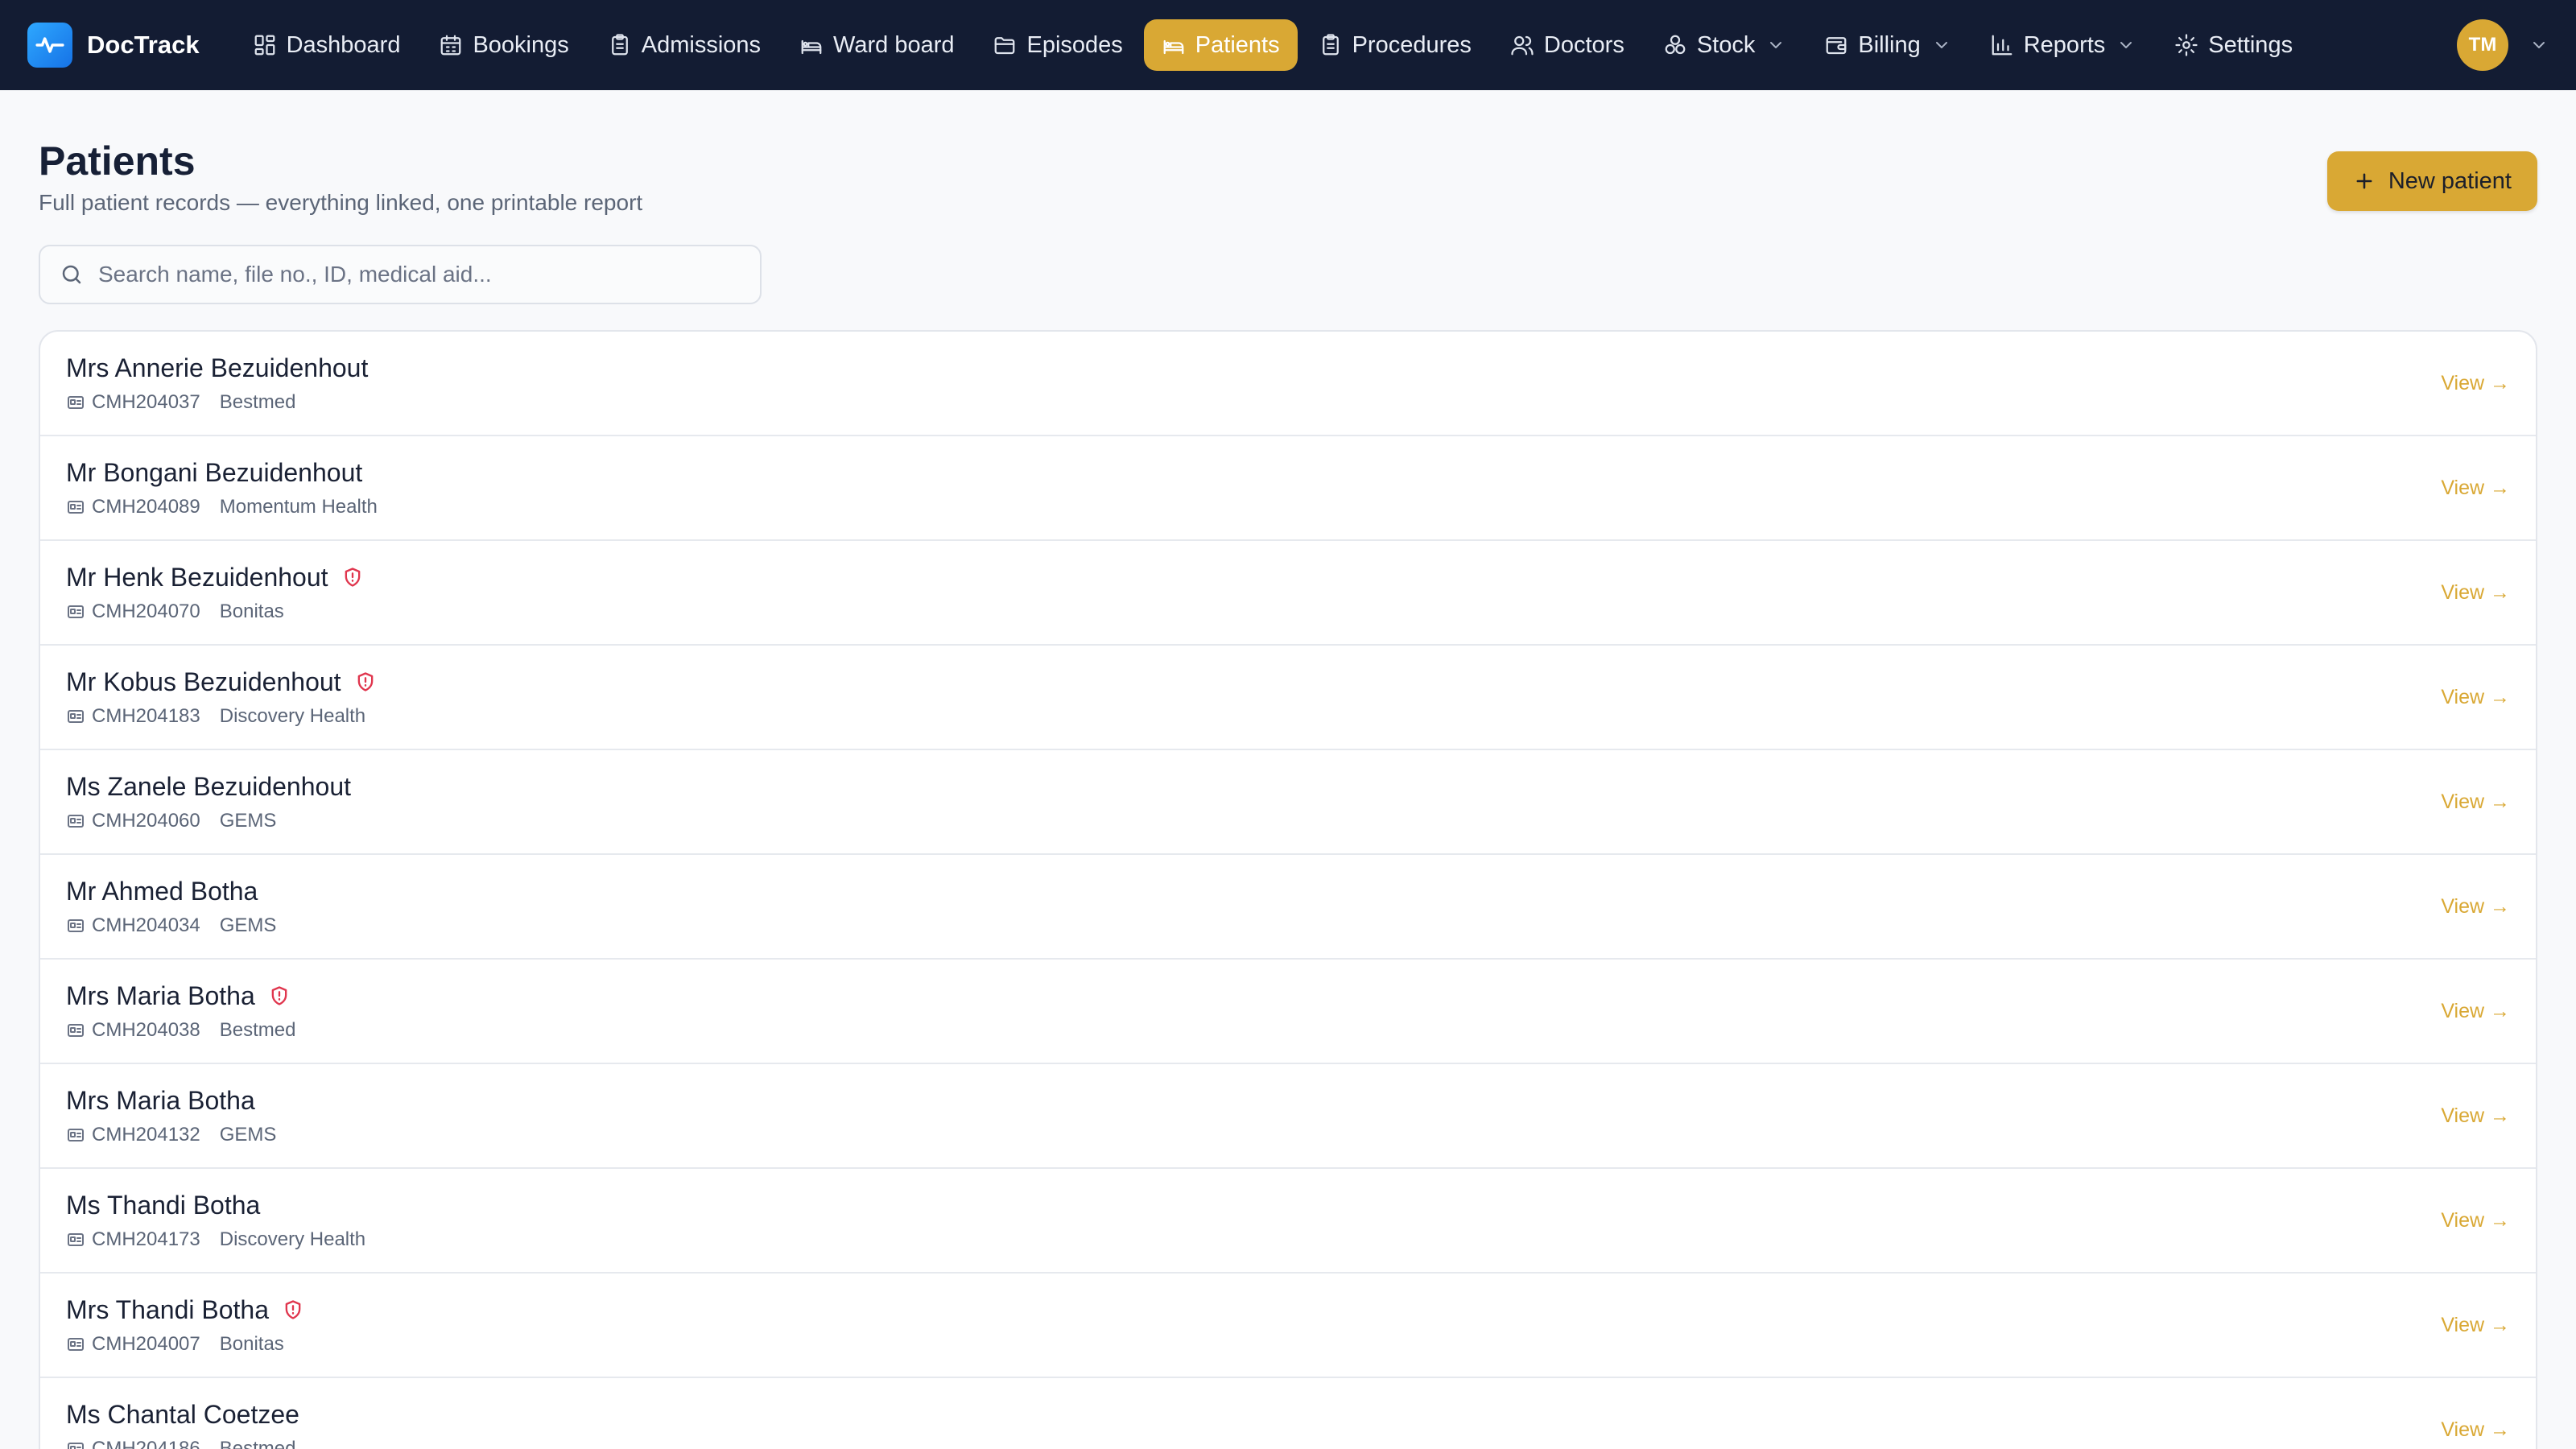 Image resolution: width=2576 pixels, height=1449 pixels. Describe the element at coordinates (619, 45) in the screenshot. I see `clipboard-icon` at that location.